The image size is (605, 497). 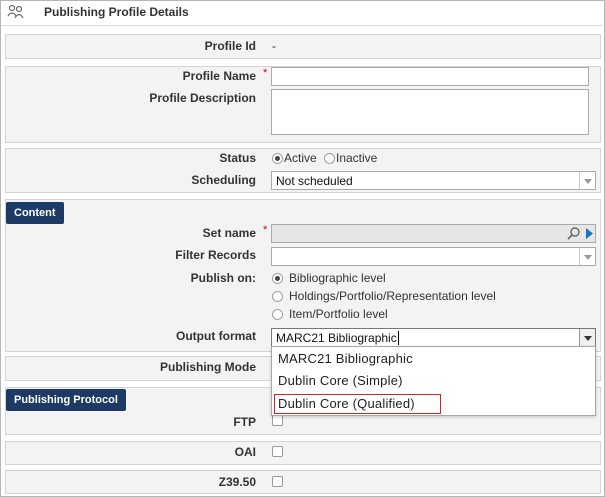 I want to click on scheduling-select: Not scheduled, so click(x=433, y=180).